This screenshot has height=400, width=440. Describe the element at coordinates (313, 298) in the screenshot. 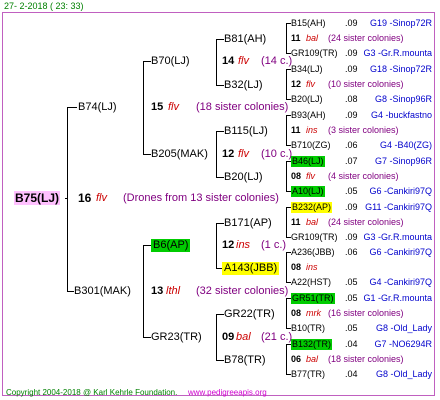

I see `gen4-queen: GR51(TR)` at that location.